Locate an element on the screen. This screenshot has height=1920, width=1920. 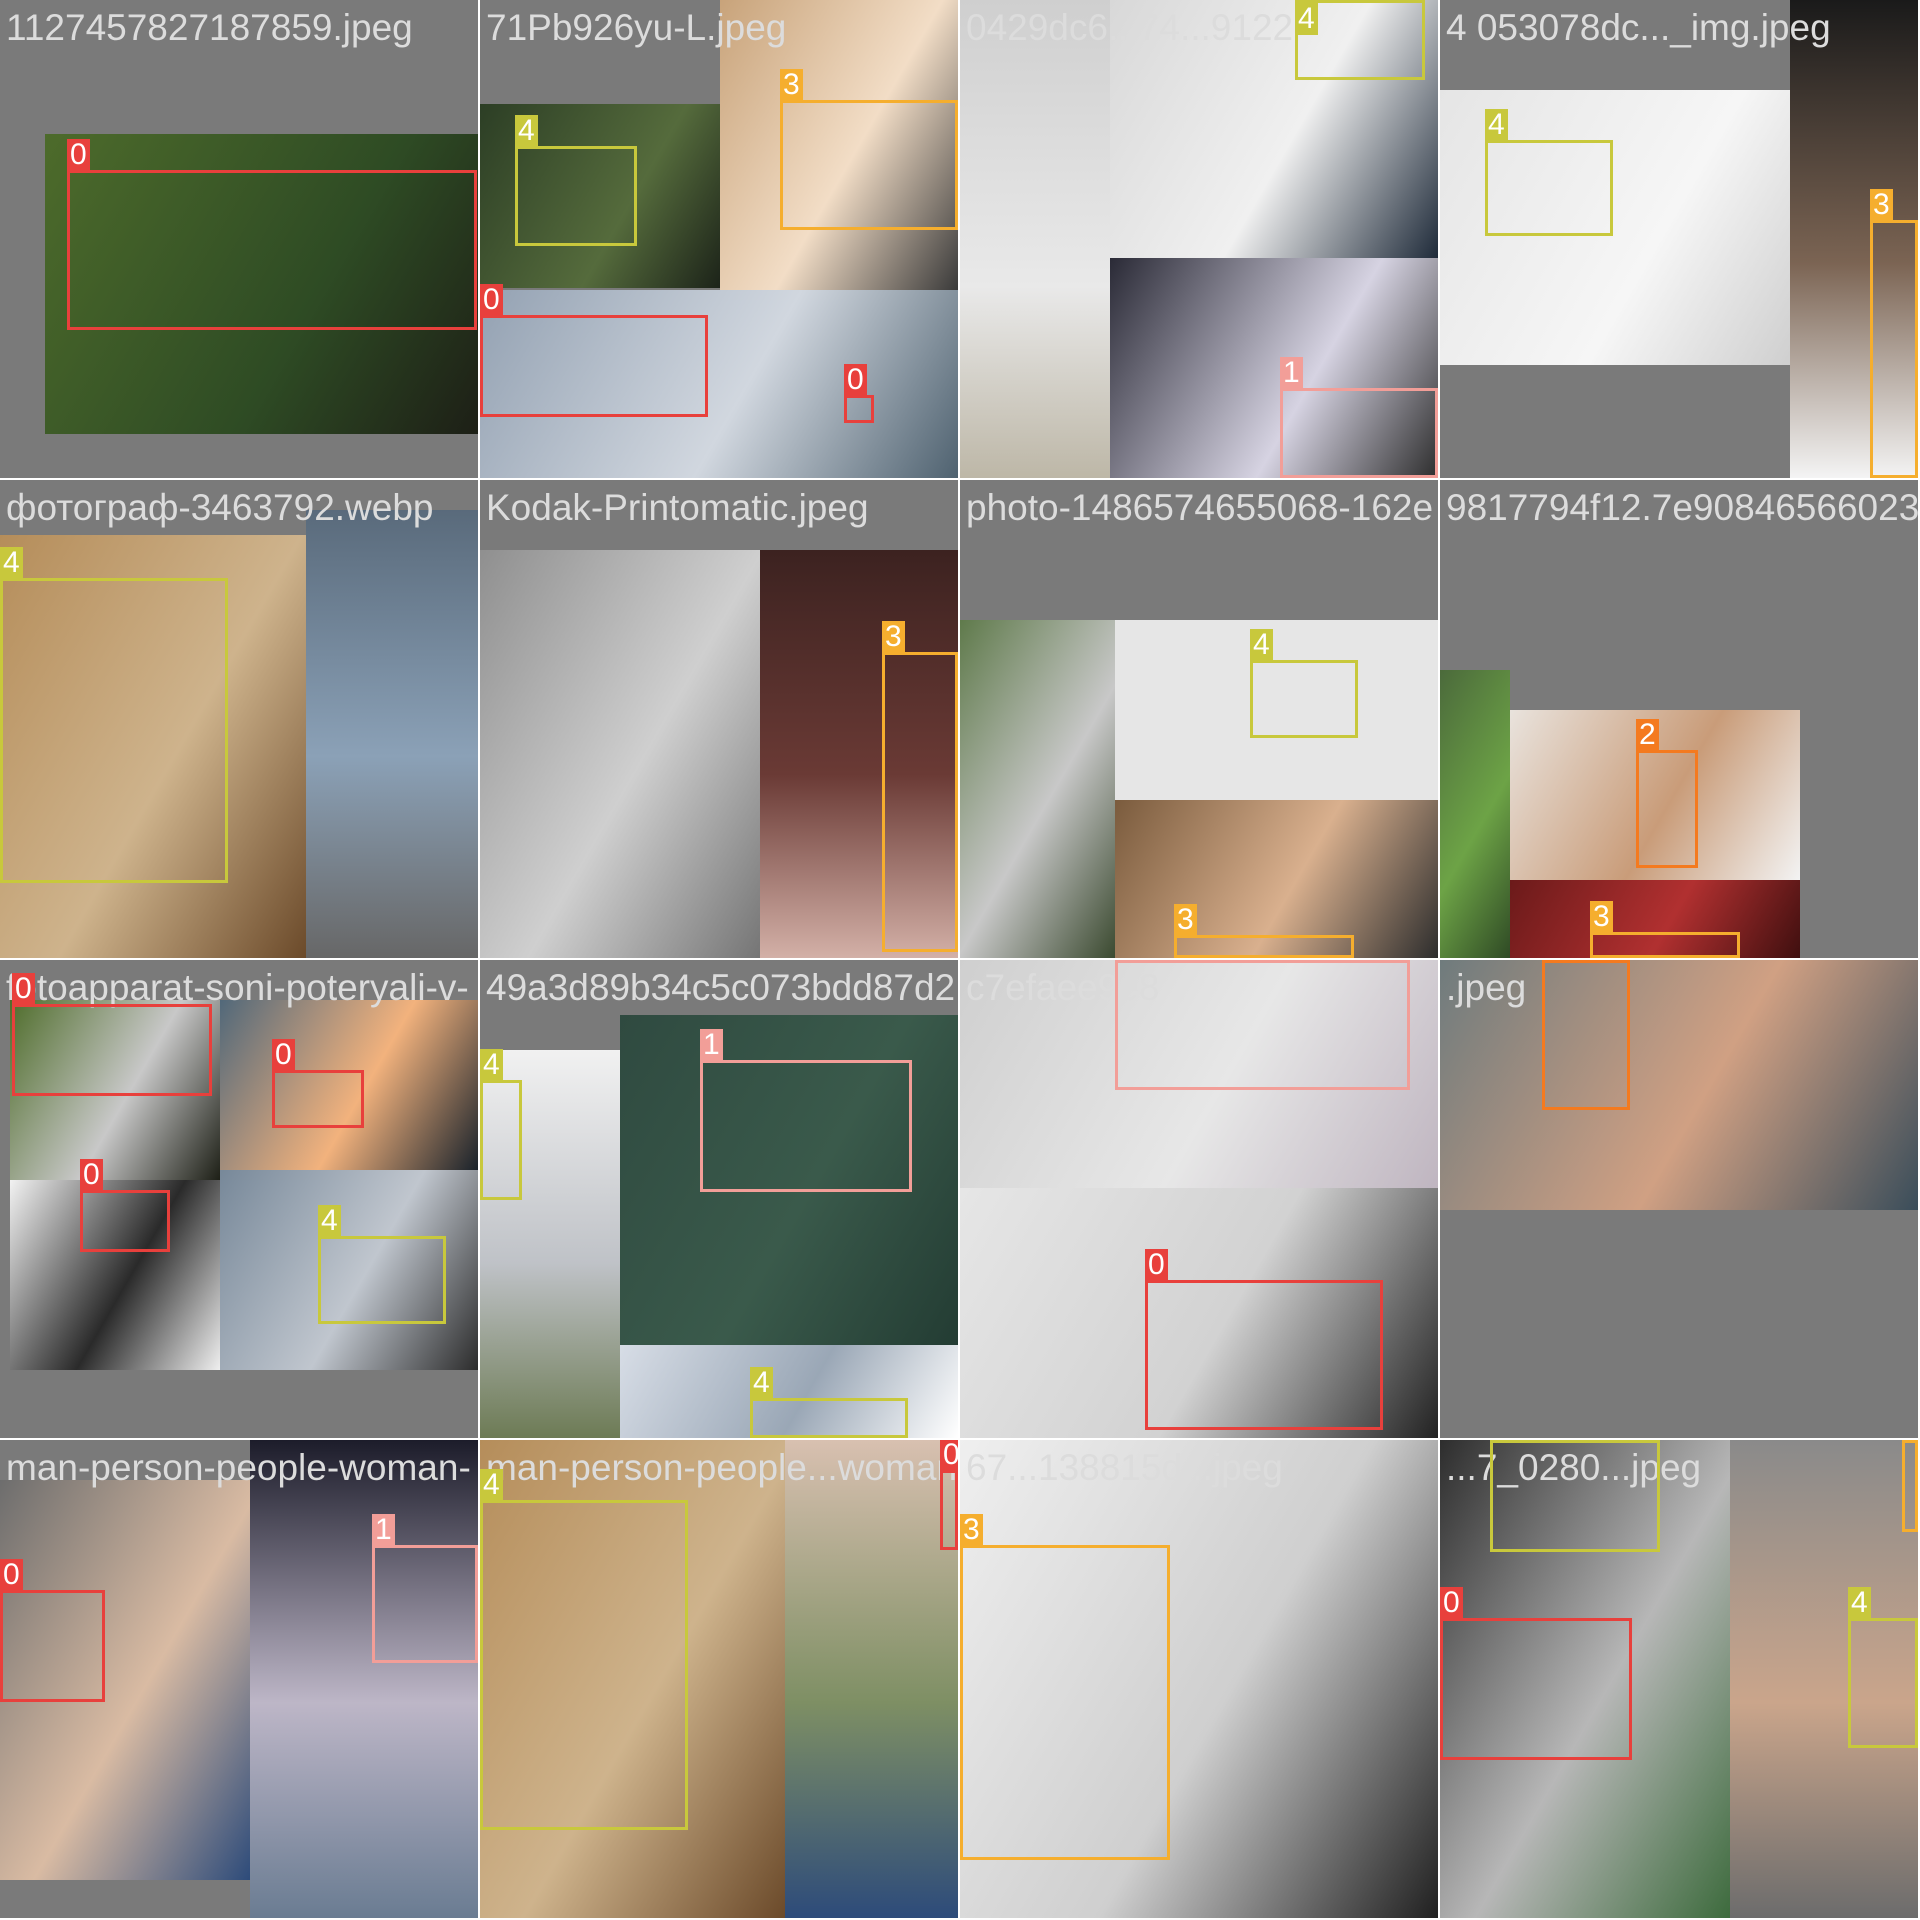
tile-10-filename: 49a3d89b34c5c073bdd87d2 is located at coordinates (721, 987).